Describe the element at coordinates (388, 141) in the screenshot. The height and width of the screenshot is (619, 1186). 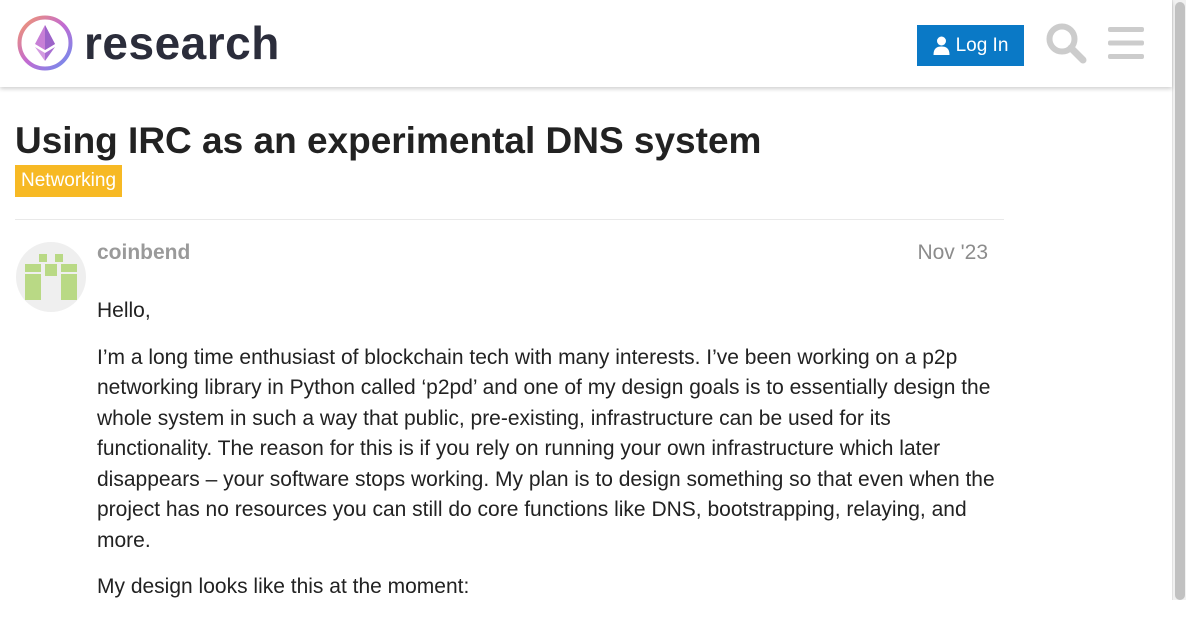
I see `topic-title: Using IRC as an experimental DNS system` at that location.